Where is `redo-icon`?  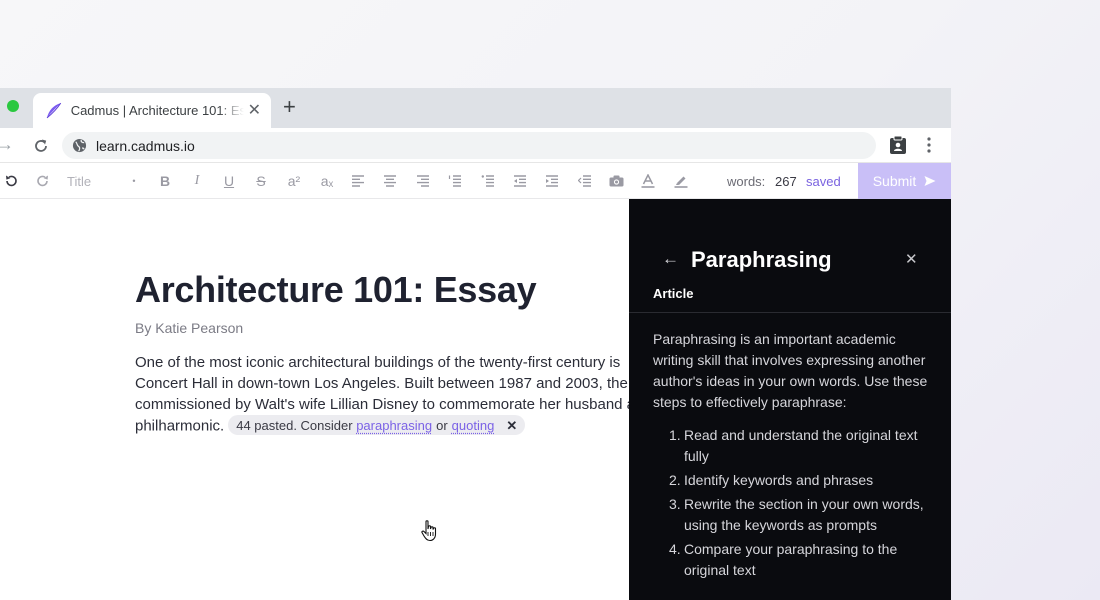 redo-icon is located at coordinates (43, 181).